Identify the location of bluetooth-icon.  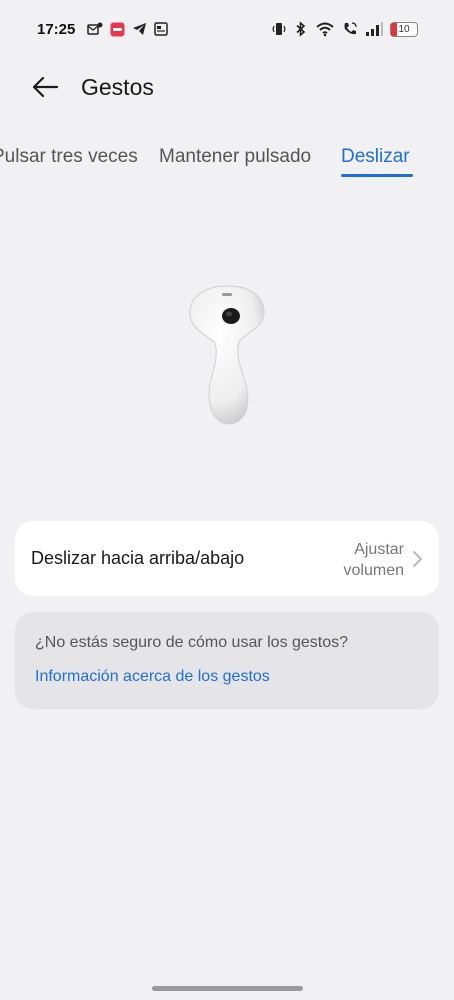
(301, 29).